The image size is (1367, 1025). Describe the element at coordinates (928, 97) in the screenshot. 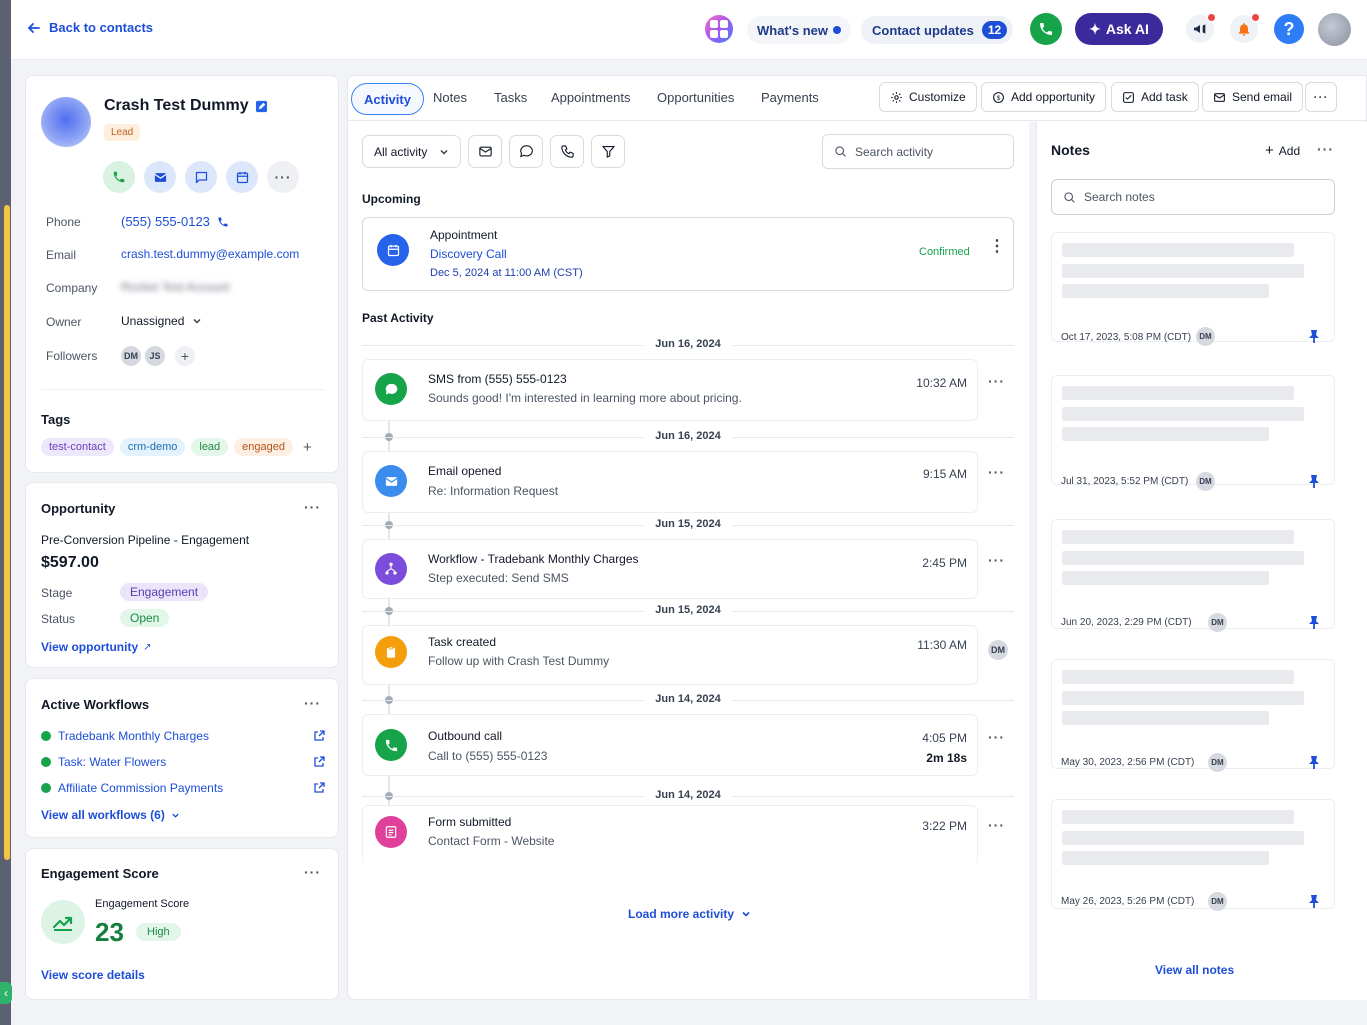

I see `customize-button: Customize` at that location.